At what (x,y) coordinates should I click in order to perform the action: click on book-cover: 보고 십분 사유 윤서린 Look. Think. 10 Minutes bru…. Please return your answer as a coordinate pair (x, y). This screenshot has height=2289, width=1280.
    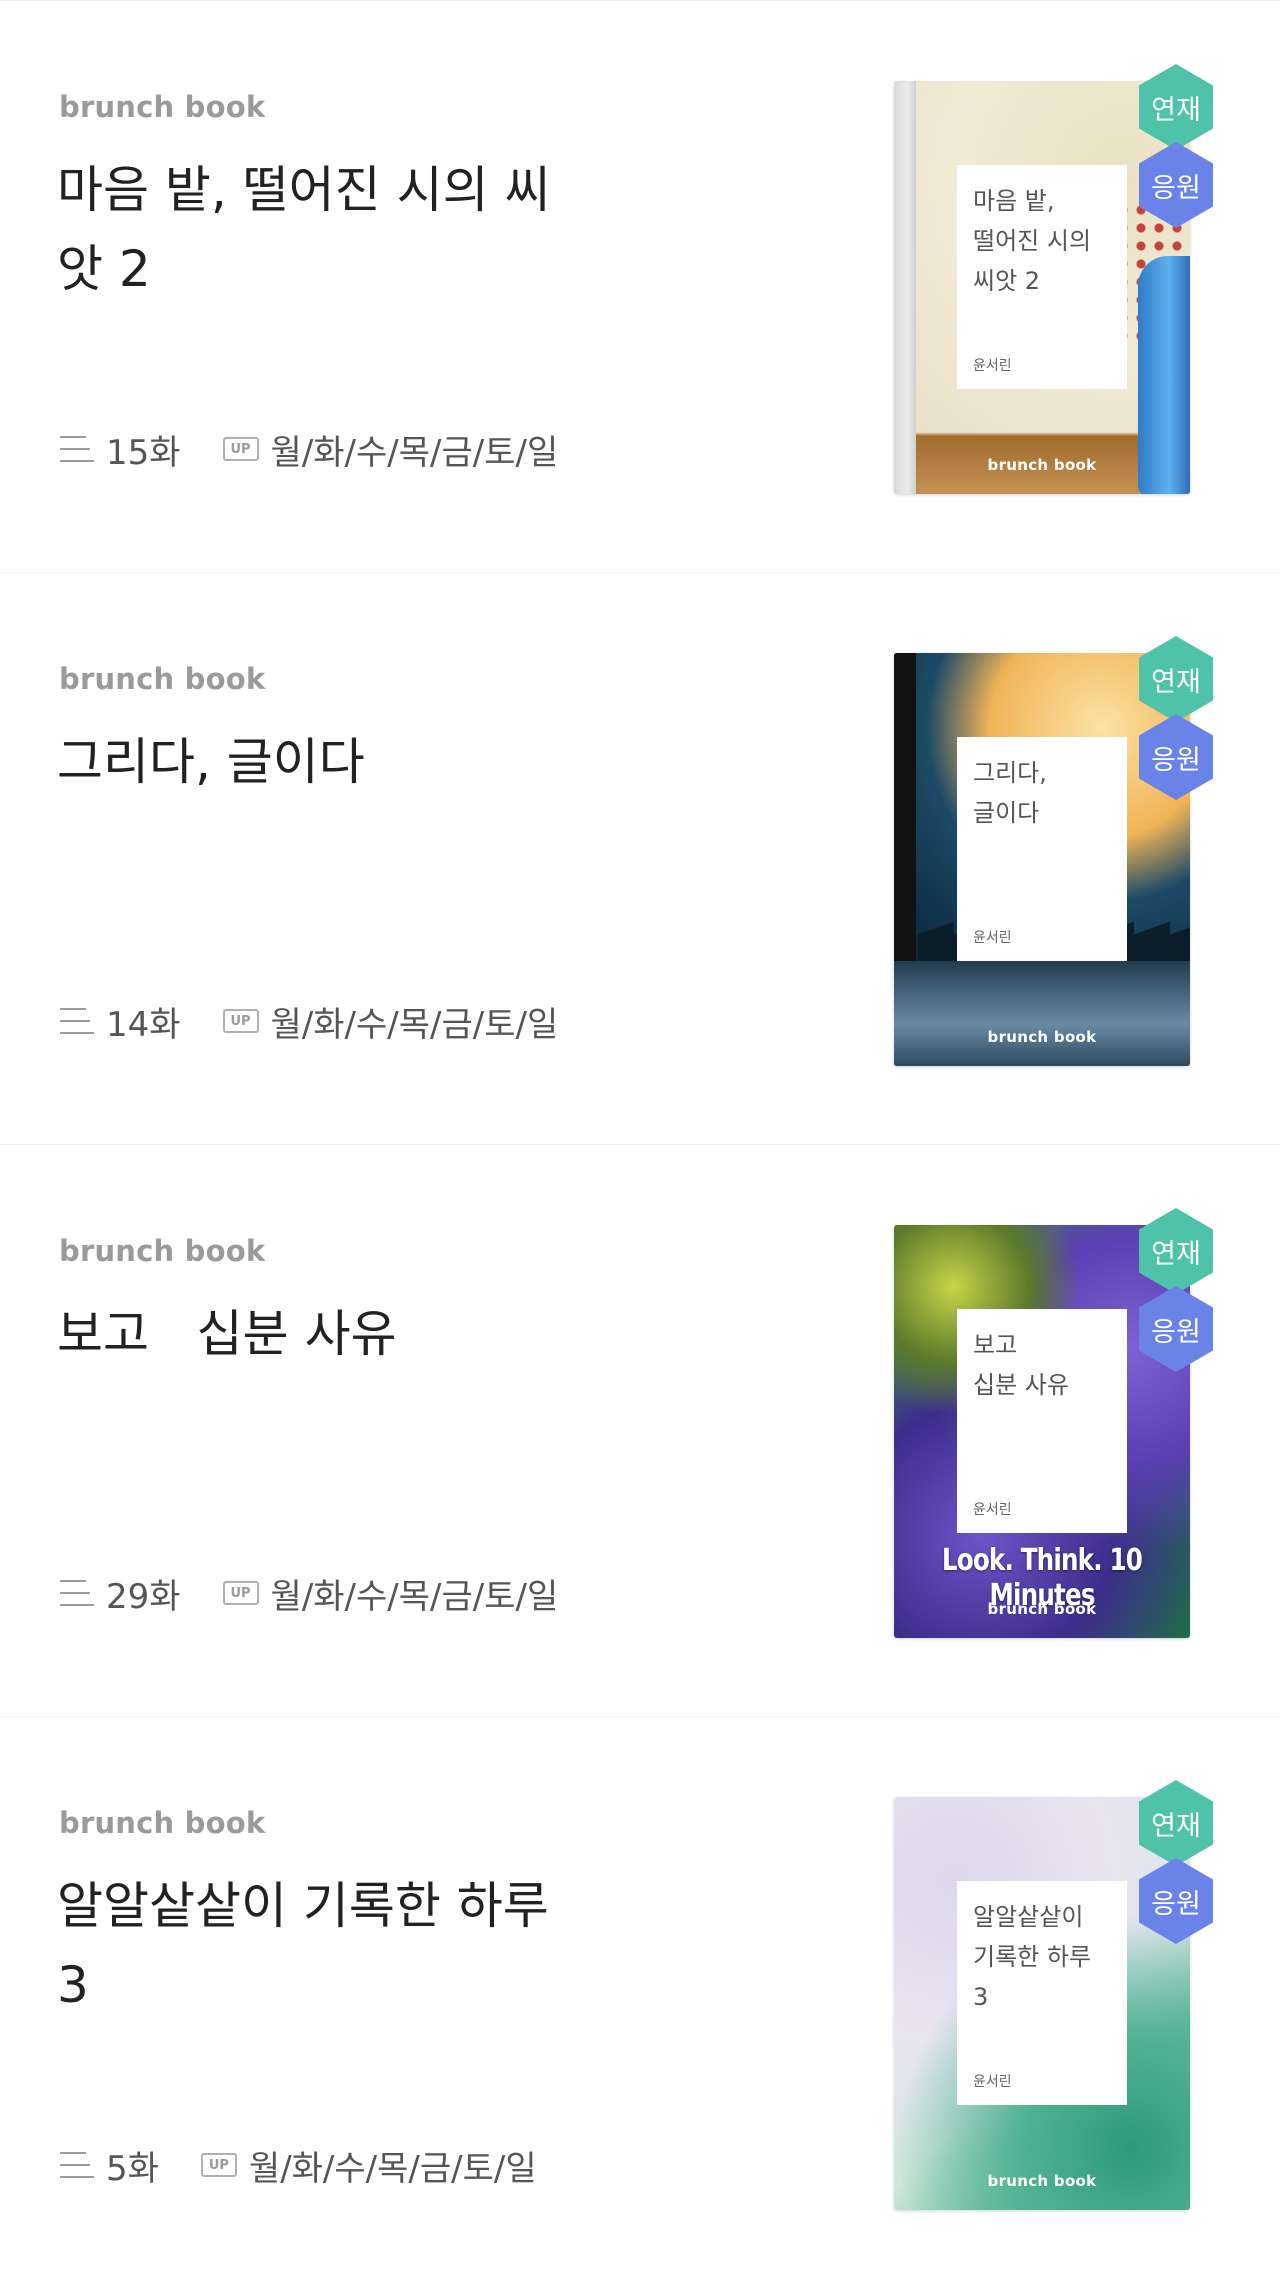
    Looking at the image, I should click on (1042, 1431).